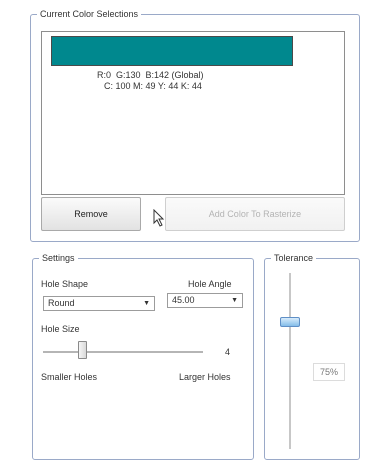  I want to click on tolerance-slider-track, so click(290, 361).